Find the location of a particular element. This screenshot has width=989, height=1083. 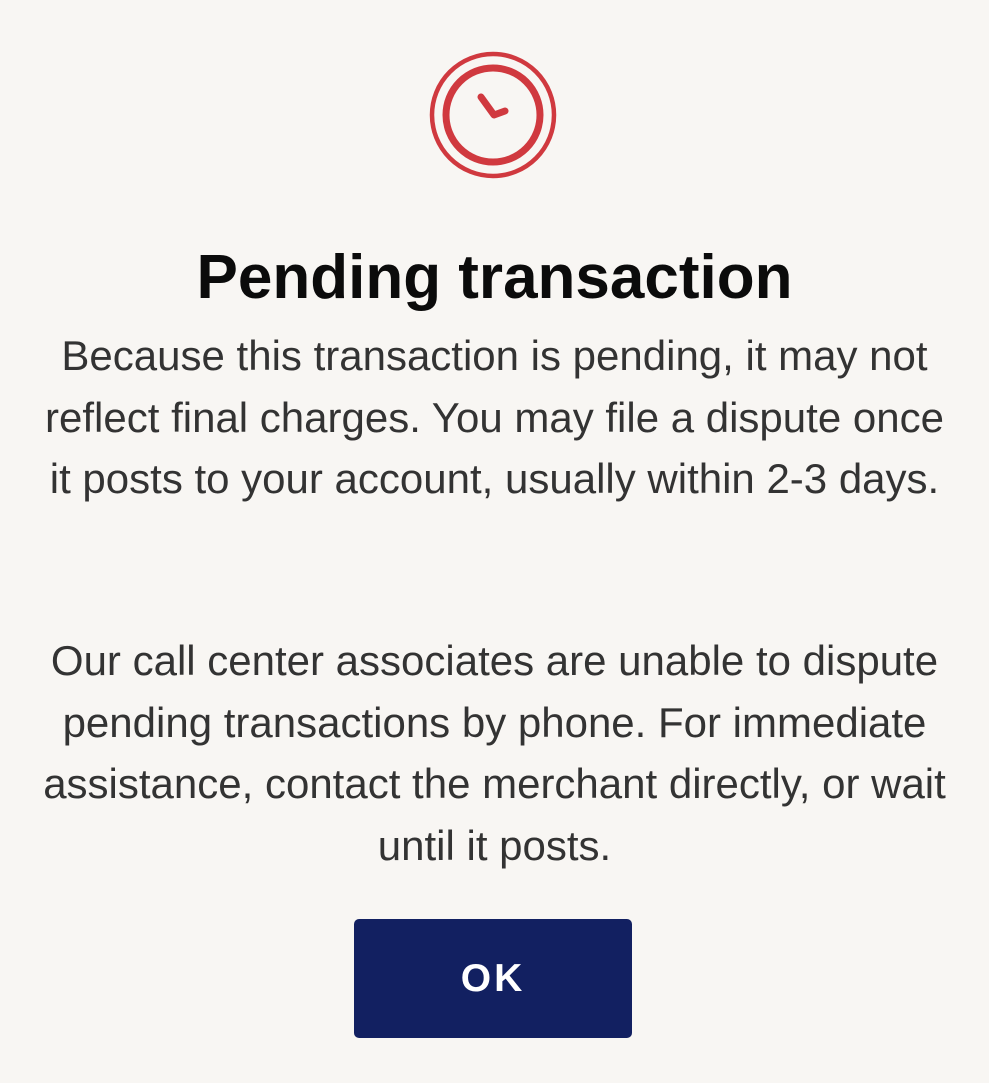

clock-icon is located at coordinates (493, 115).